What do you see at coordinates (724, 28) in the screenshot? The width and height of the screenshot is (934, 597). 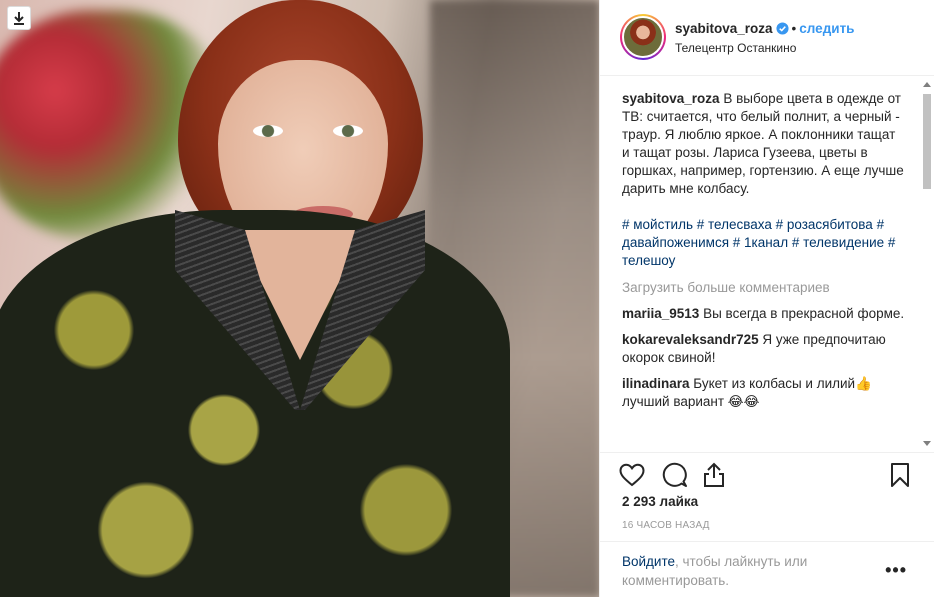 I see `header-username: syabitova_roza` at bounding box center [724, 28].